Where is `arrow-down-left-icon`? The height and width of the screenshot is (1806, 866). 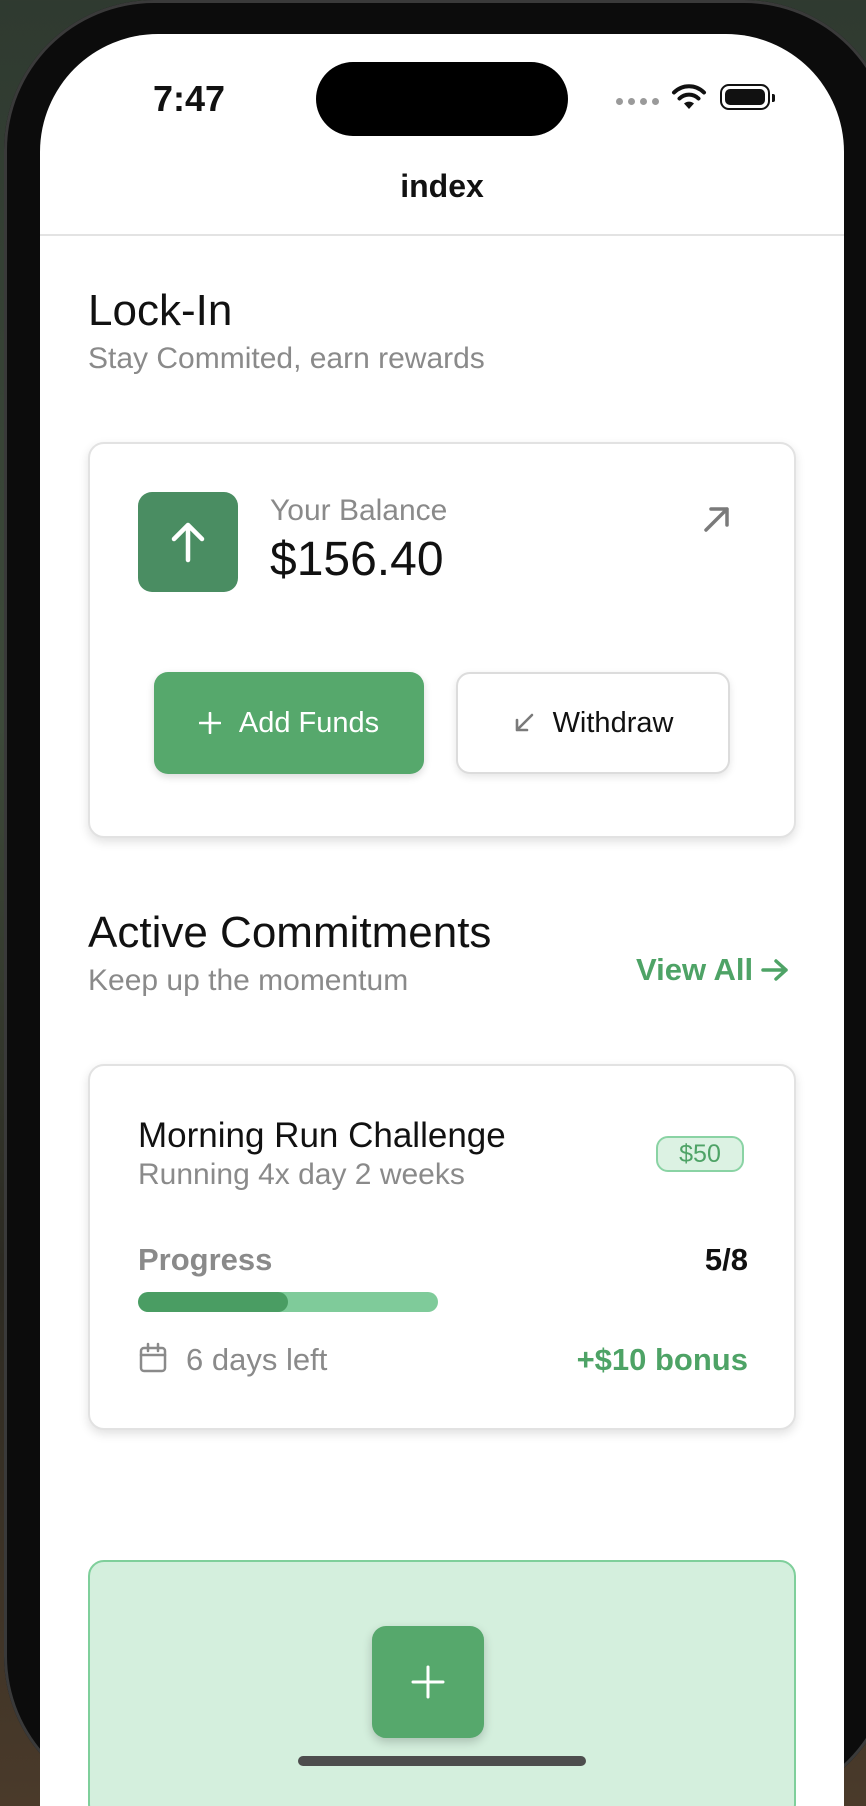 arrow-down-left-icon is located at coordinates (524, 722).